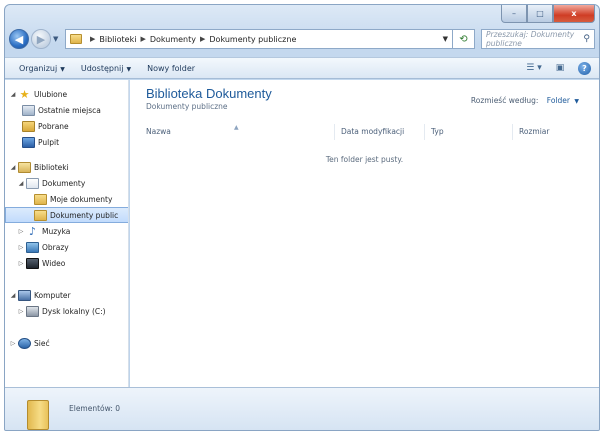  I want to click on details-pane: Elementów: 0, so click(302, 408).